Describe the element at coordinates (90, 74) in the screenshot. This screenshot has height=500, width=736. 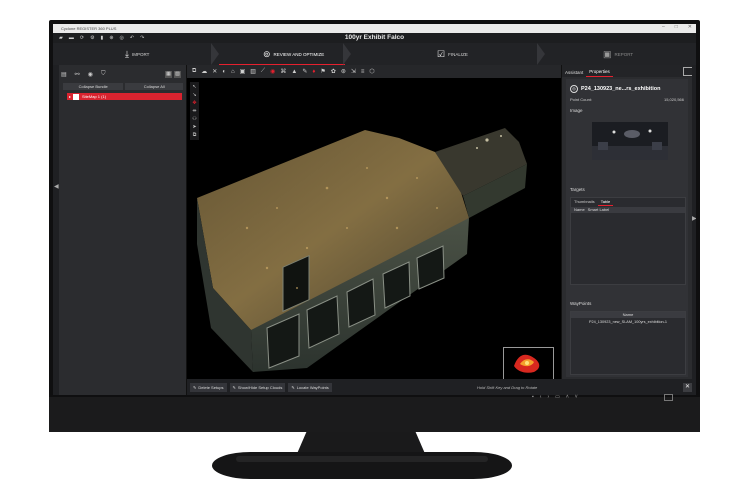
I see `target-icon: ◉` at that location.